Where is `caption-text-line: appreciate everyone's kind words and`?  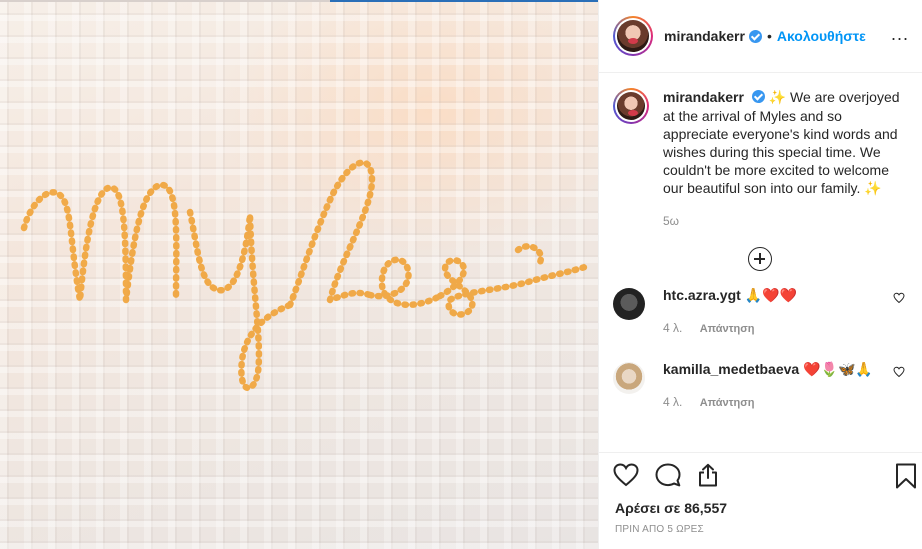
caption-text-line: appreciate everyone's kind words and is located at coordinates (780, 134).